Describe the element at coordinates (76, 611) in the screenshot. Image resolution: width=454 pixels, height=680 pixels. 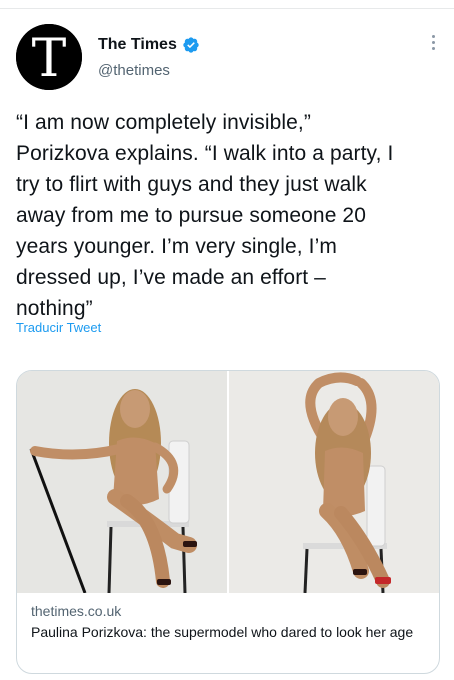
I see `card-domain: thetimes.co.uk` at that location.